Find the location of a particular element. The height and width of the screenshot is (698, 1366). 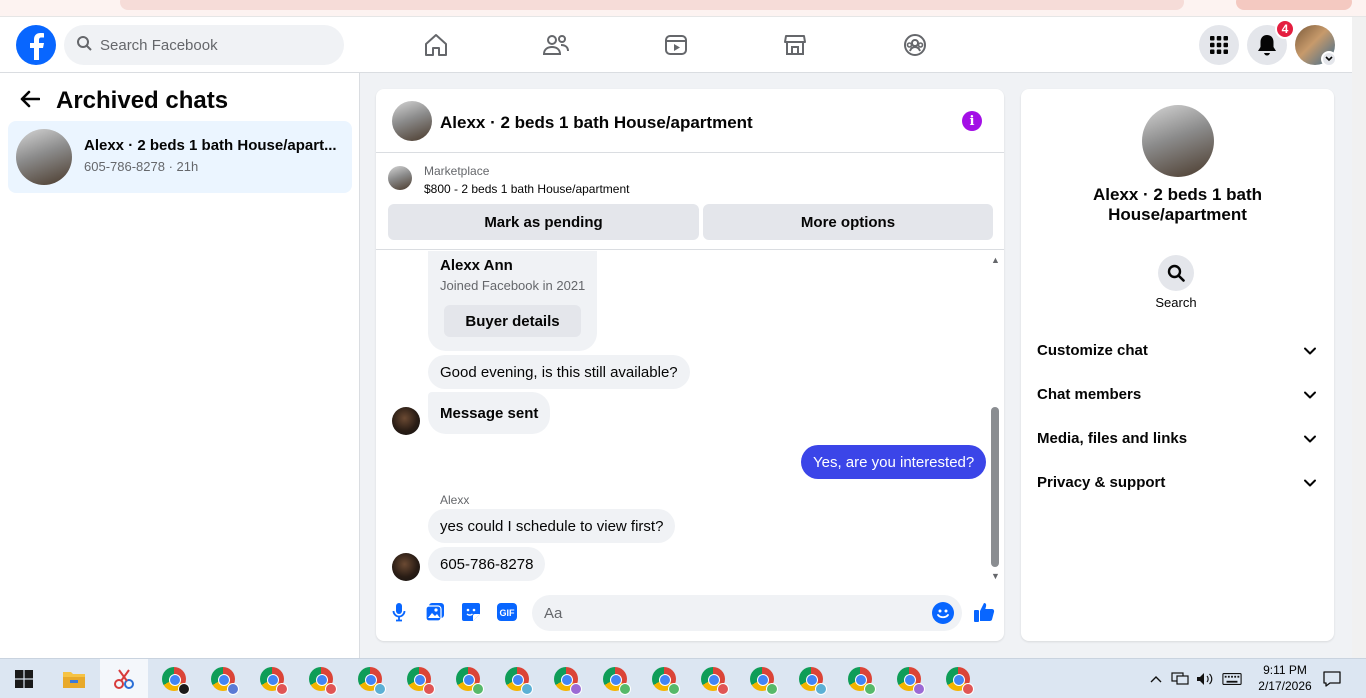

search-in-conversation-button is located at coordinates (1176, 273).